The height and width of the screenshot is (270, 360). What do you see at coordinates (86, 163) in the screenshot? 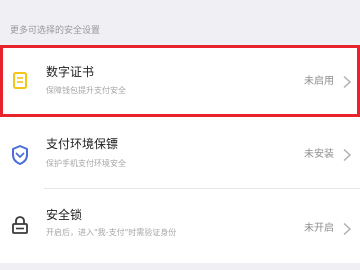
I see `row-subtitle: 保护手机支付环境安全` at bounding box center [86, 163].